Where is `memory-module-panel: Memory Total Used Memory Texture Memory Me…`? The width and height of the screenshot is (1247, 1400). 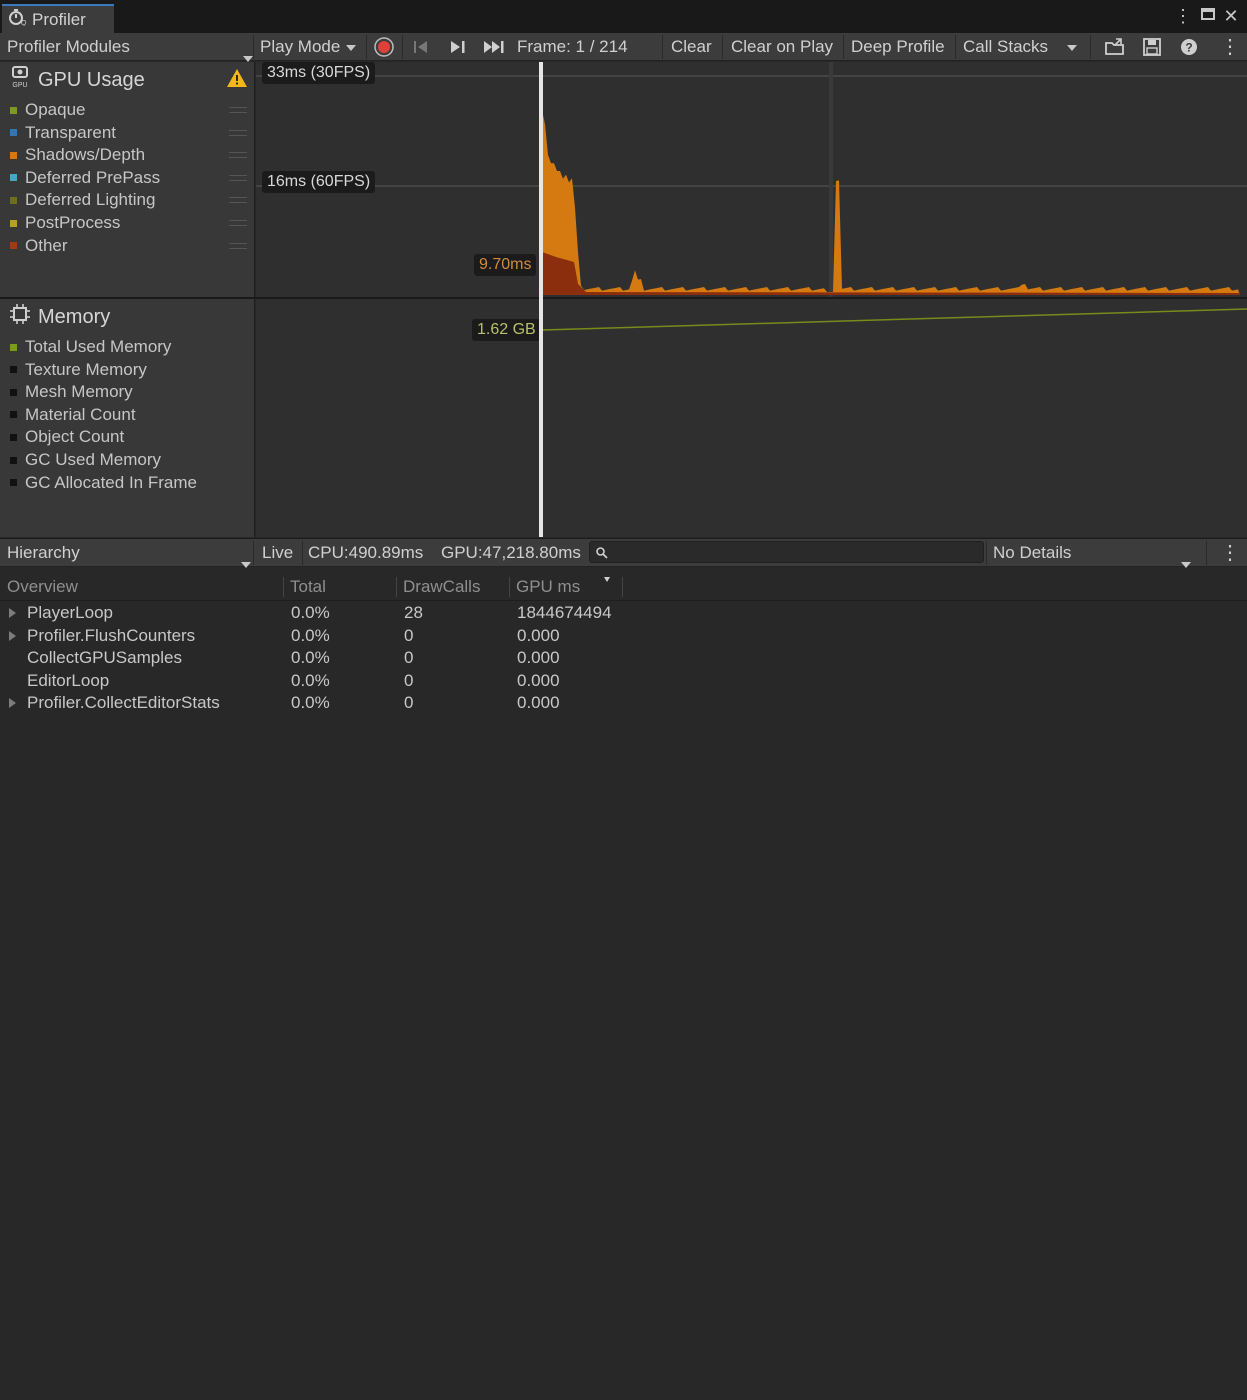 memory-module-panel: Memory Total Used Memory Texture Memory Me… is located at coordinates (127, 418).